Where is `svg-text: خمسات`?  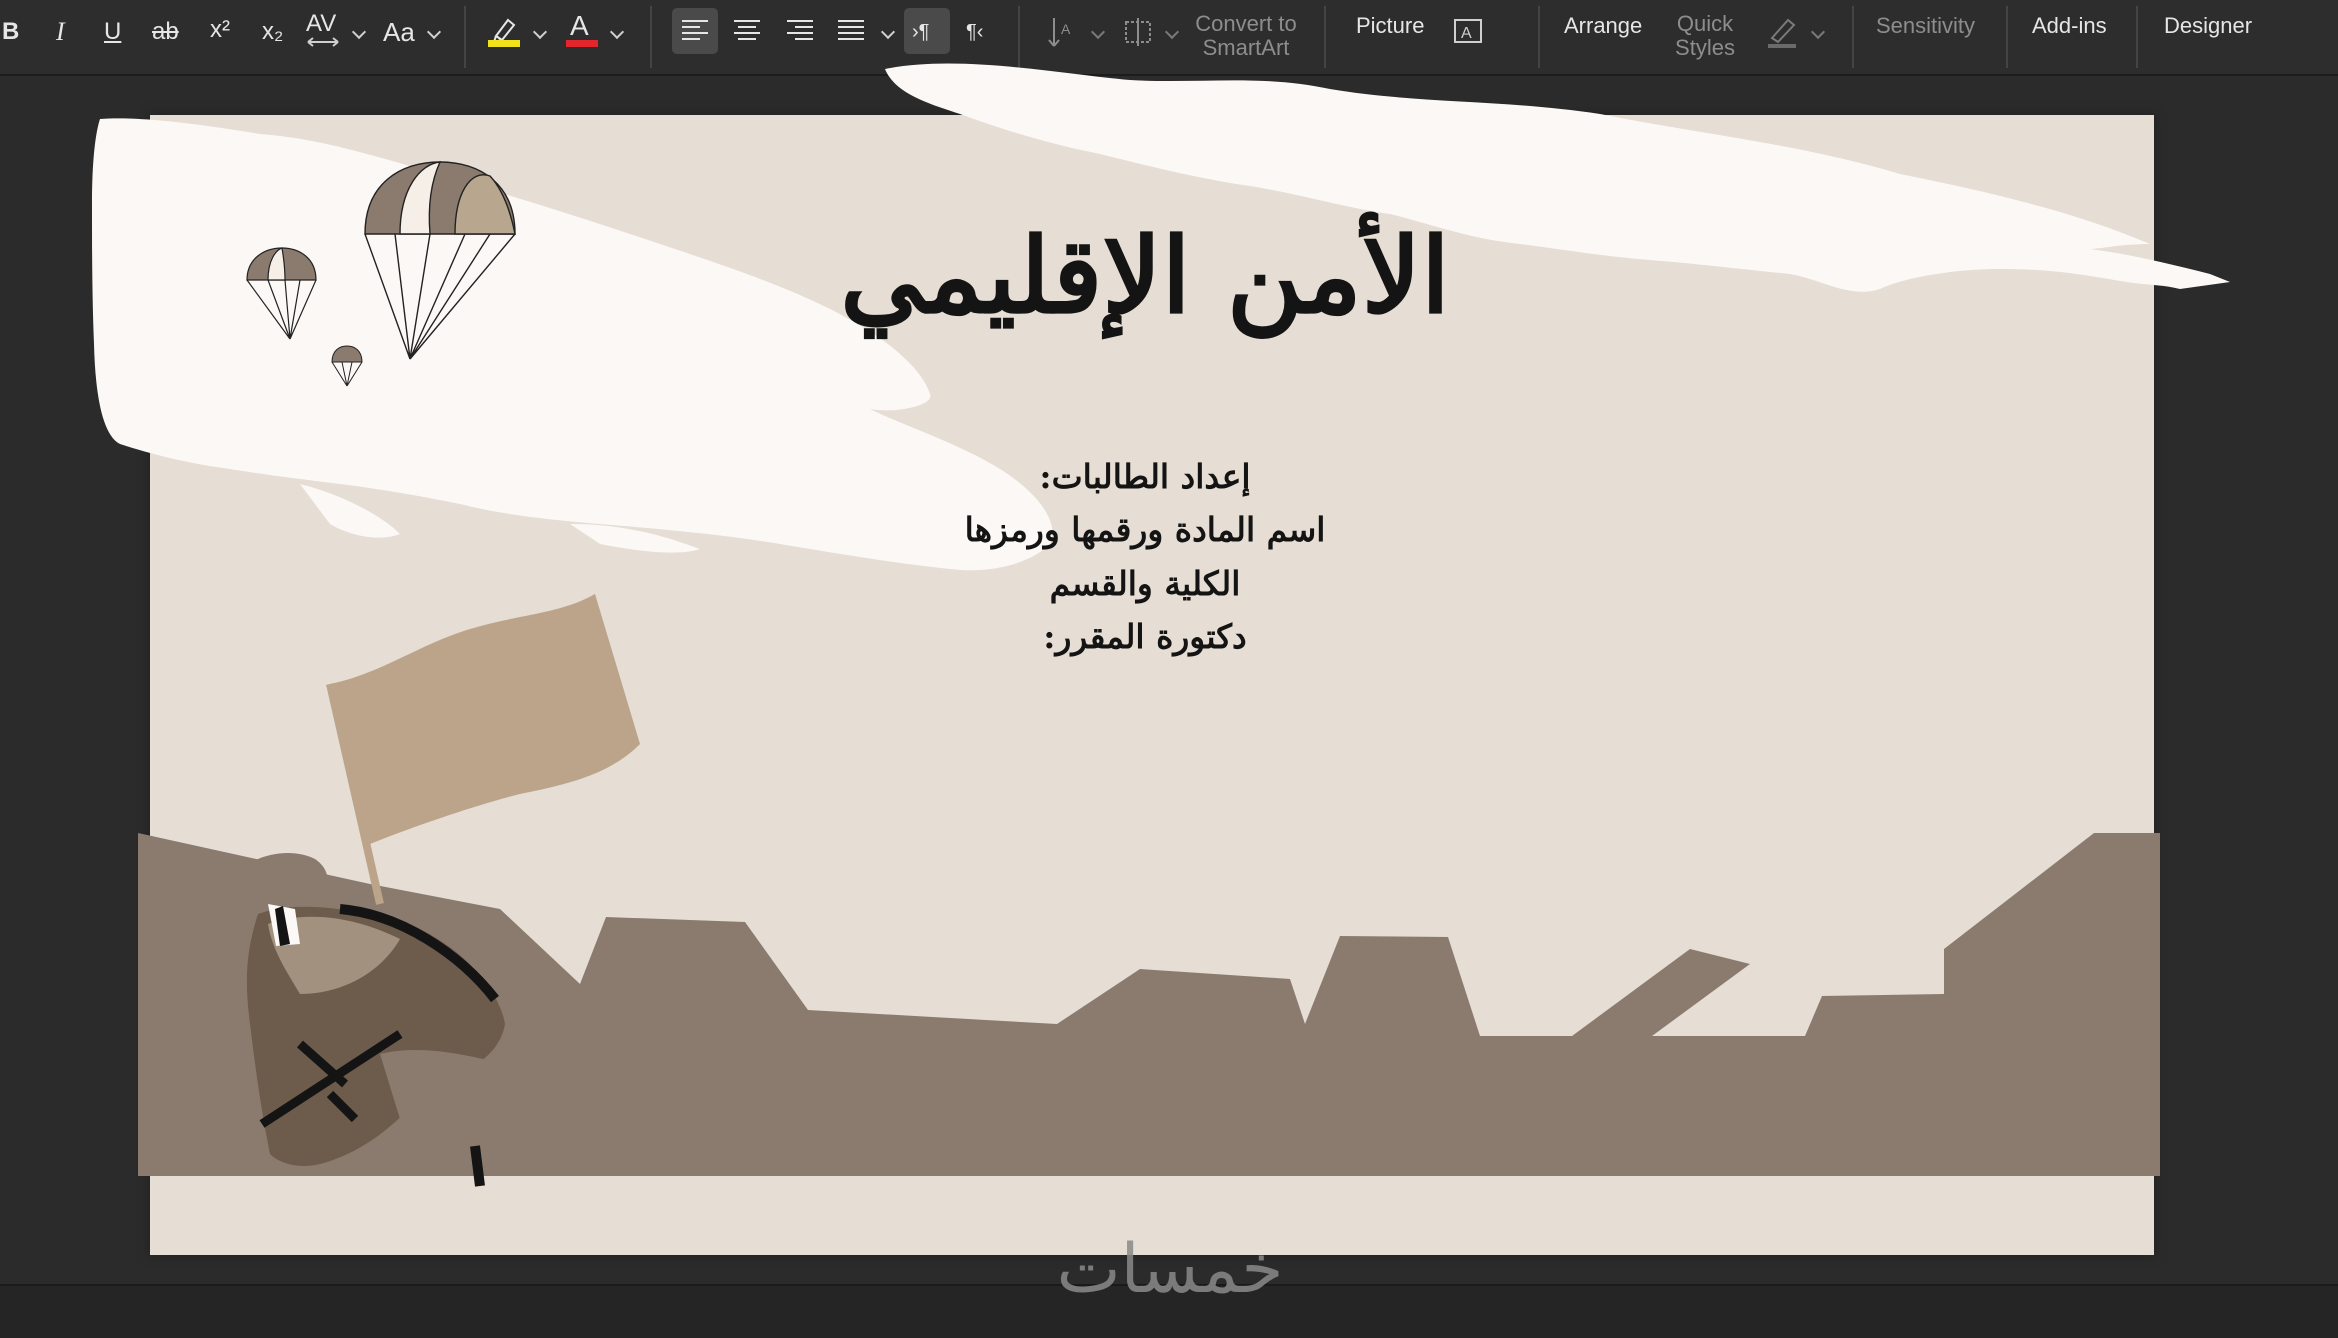 svg-text: خمسات is located at coordinates (1170, 1270).